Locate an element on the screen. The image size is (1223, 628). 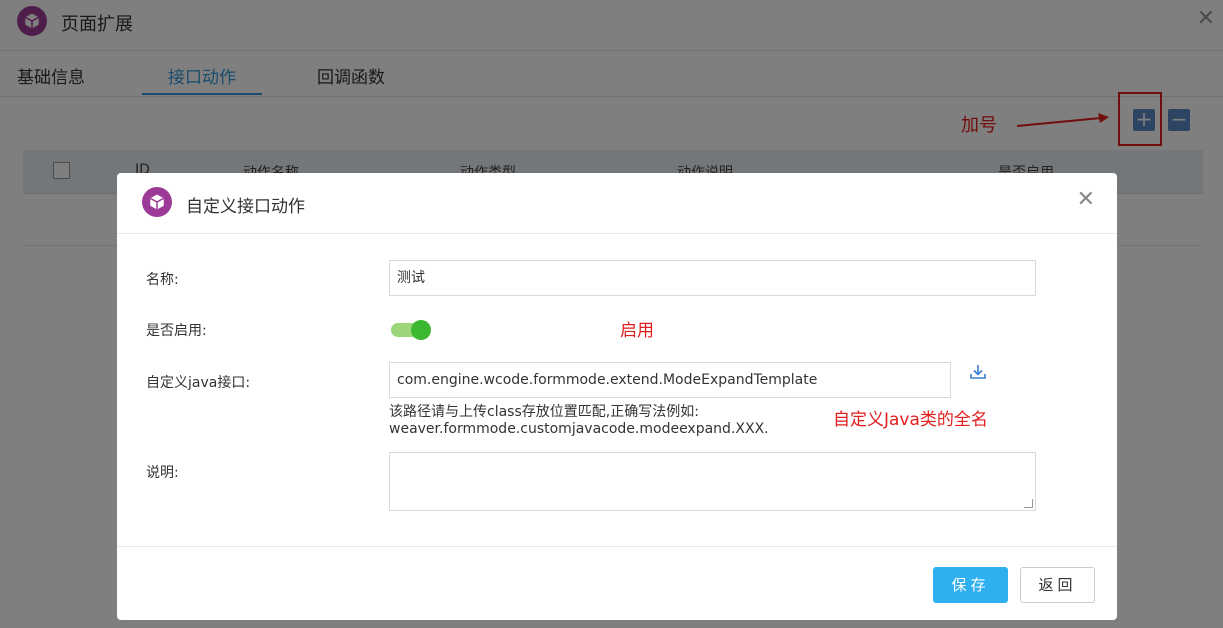
java-hint-line1: 该路径请与上传class存放位置匹配,正确写法例如: is located at coordinates (544, 412).